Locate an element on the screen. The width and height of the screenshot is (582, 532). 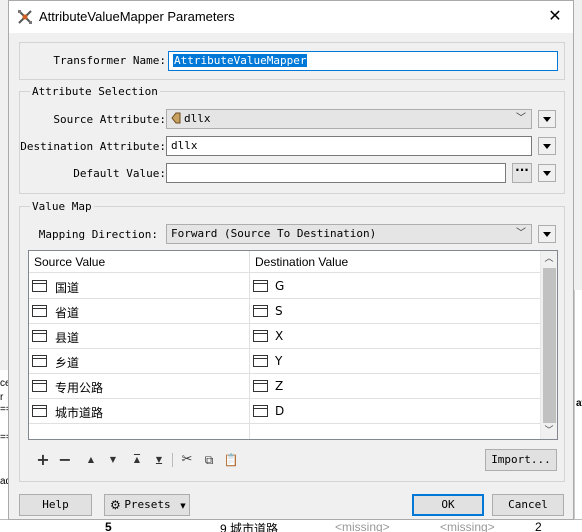
table-toolbar: + − ▲ ▼ ▲ ▼ ✂ ⧉ 📋 is located at coordinates (144, 460).